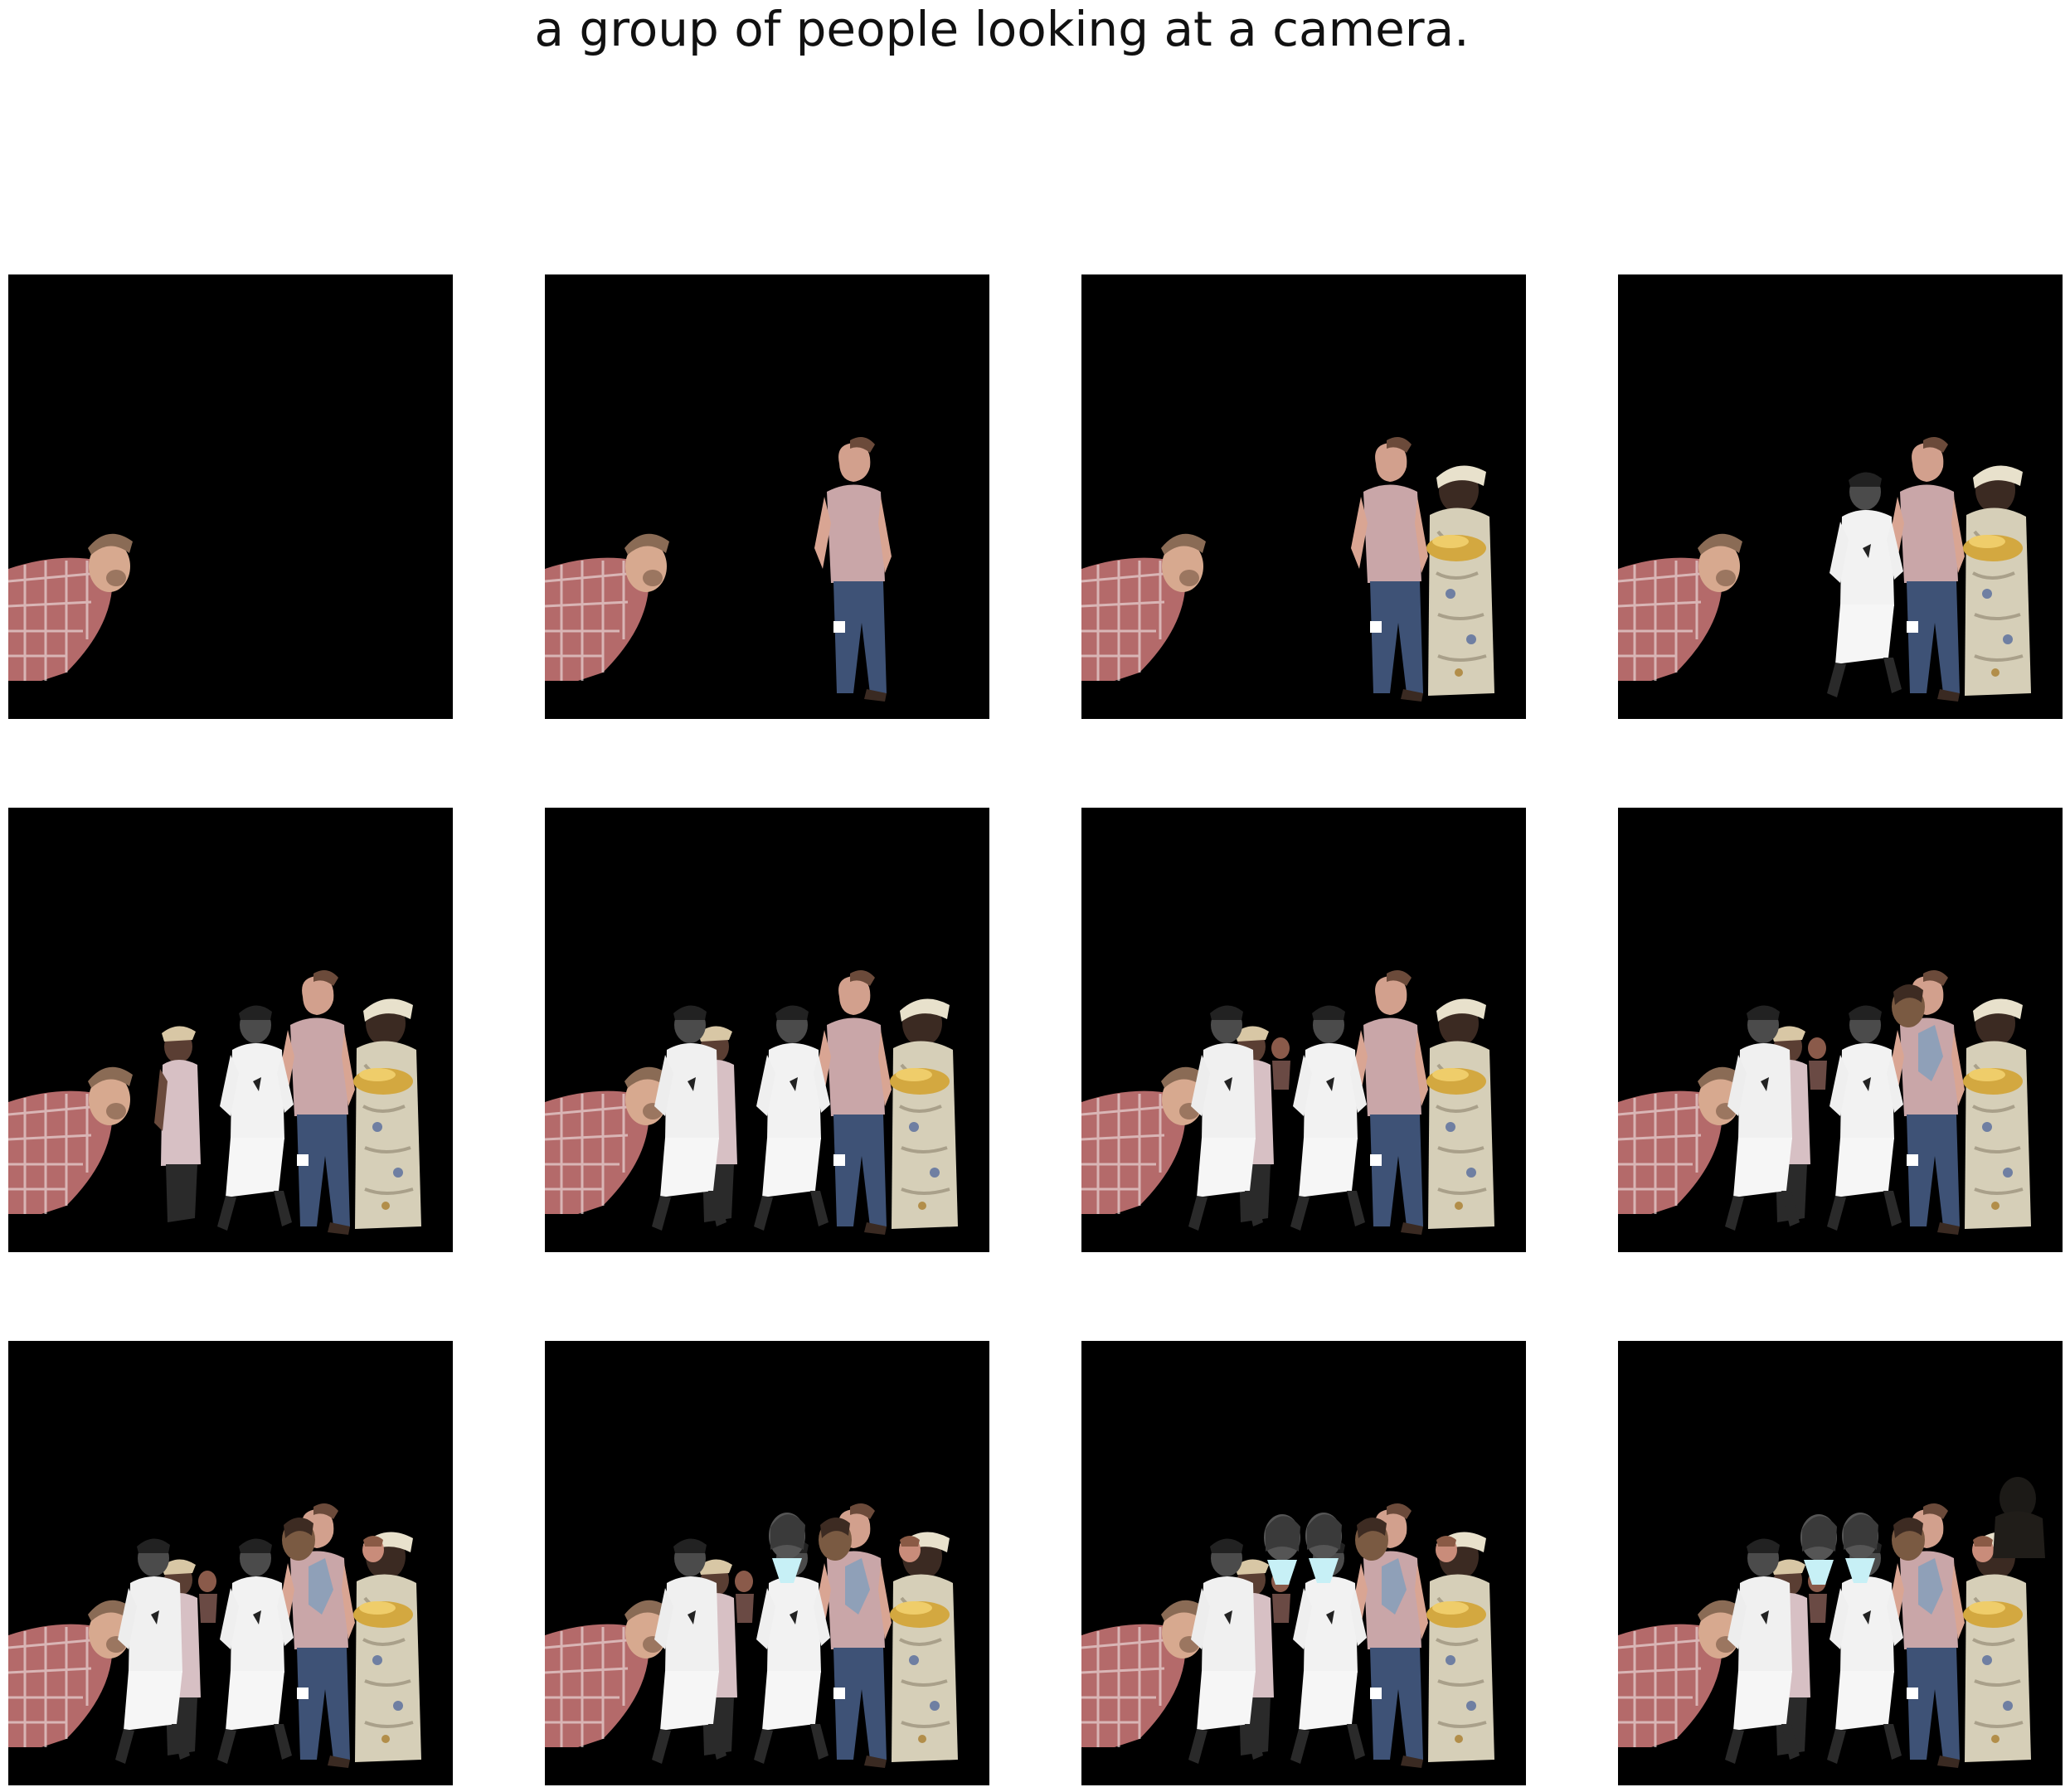 This screenshot has width=2070, height=1792. Describe the element at coordinates (2019, 1517) in the screenshot. I see `figure-dark-silhouette` at that location.